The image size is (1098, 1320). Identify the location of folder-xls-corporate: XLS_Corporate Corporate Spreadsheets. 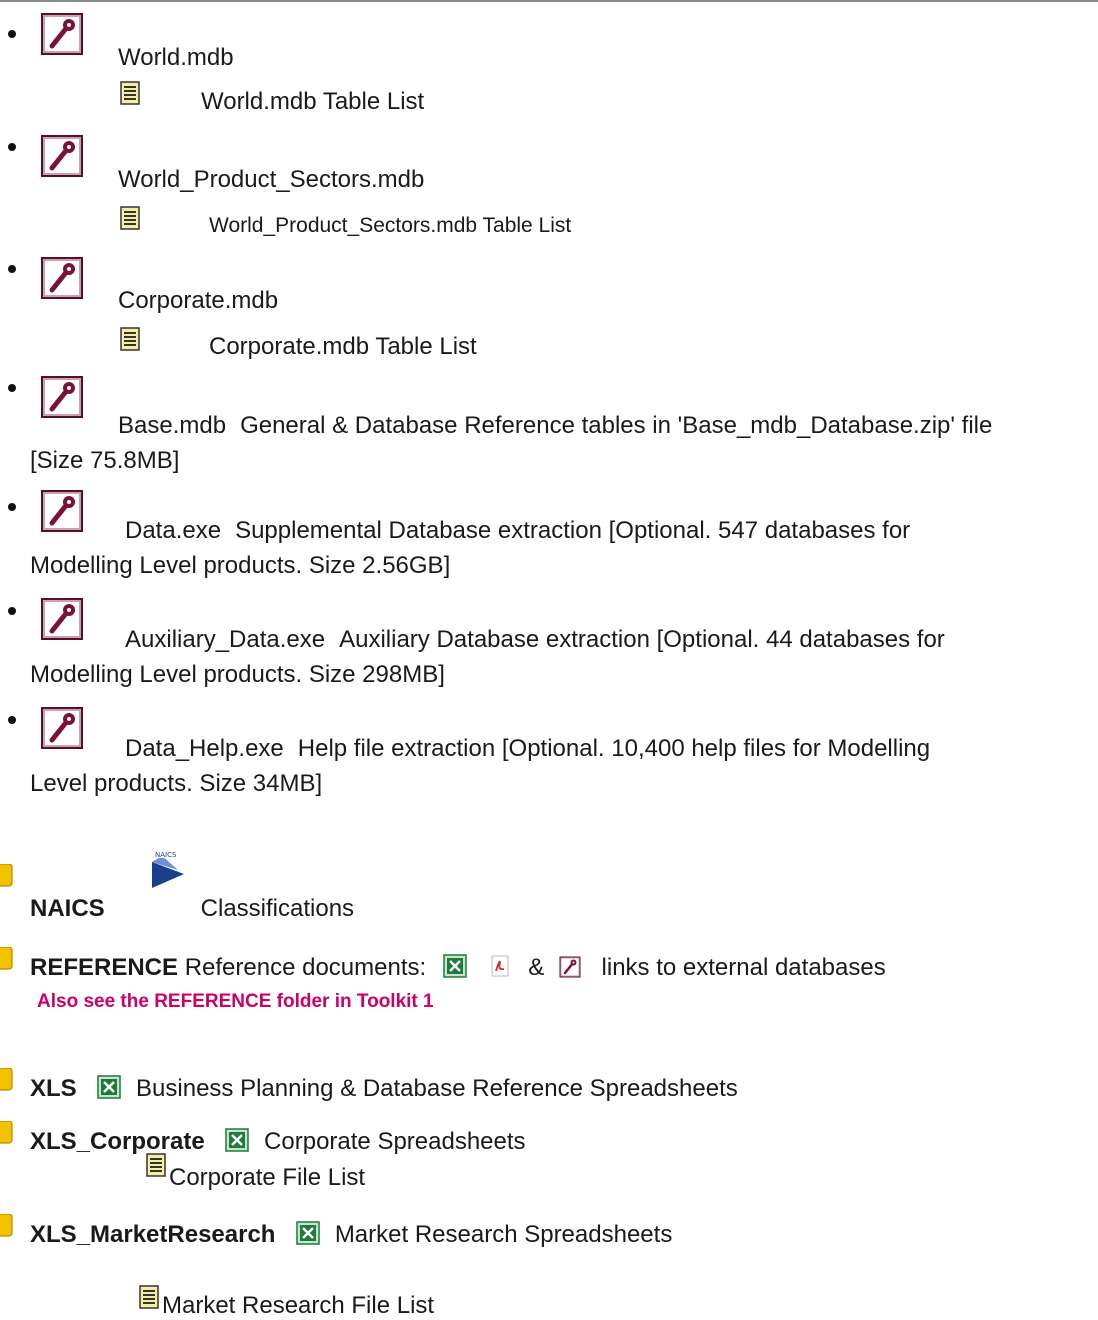
(278, 1142).